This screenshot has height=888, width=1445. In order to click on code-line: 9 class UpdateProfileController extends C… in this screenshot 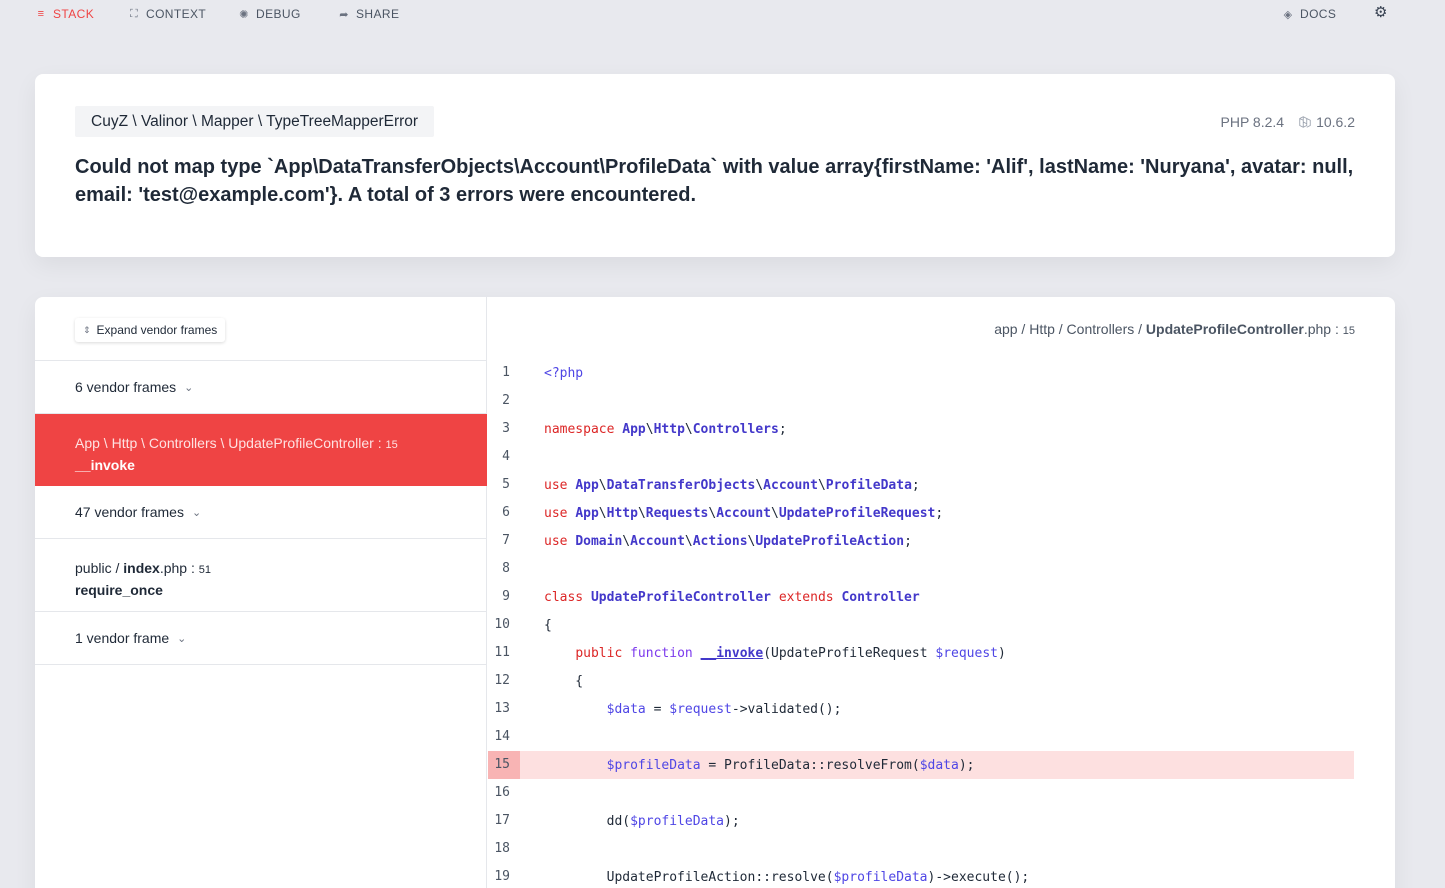, I will do `click(921, 597)`.